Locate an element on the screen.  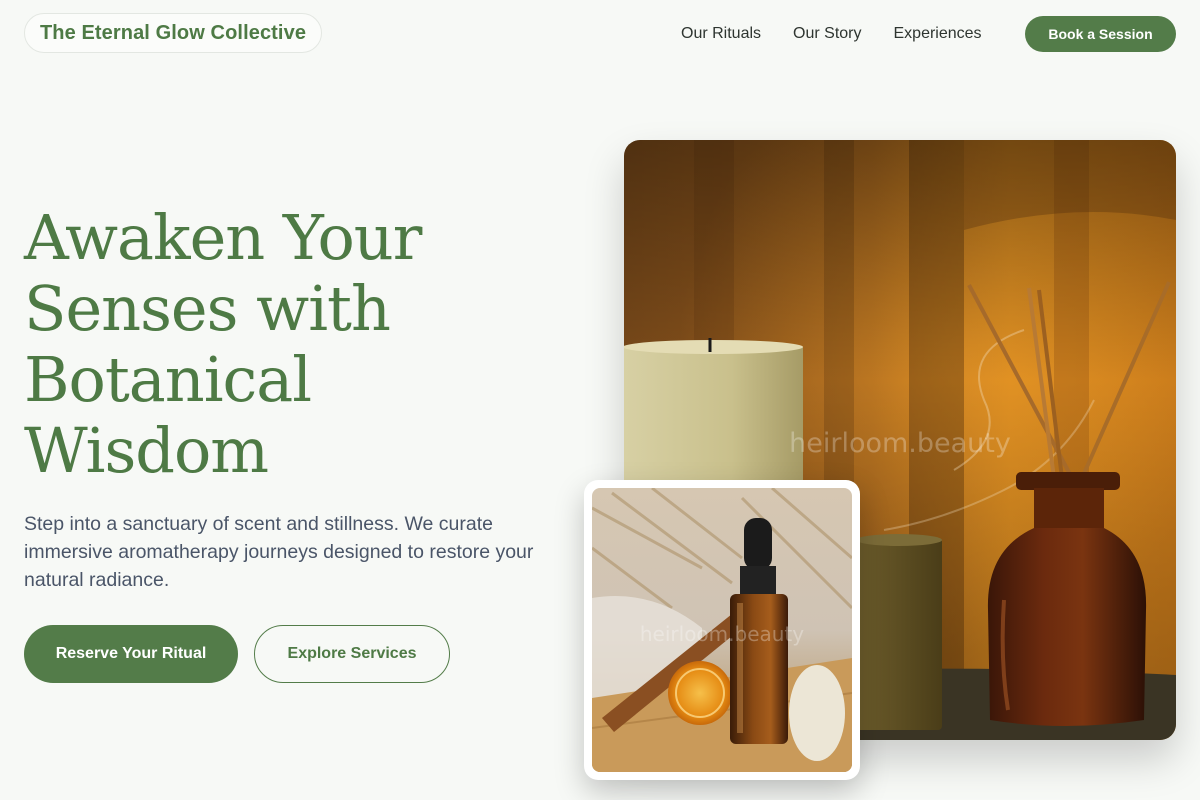
hero-title-line-3: Botanical is located at coordinates (168, 379).